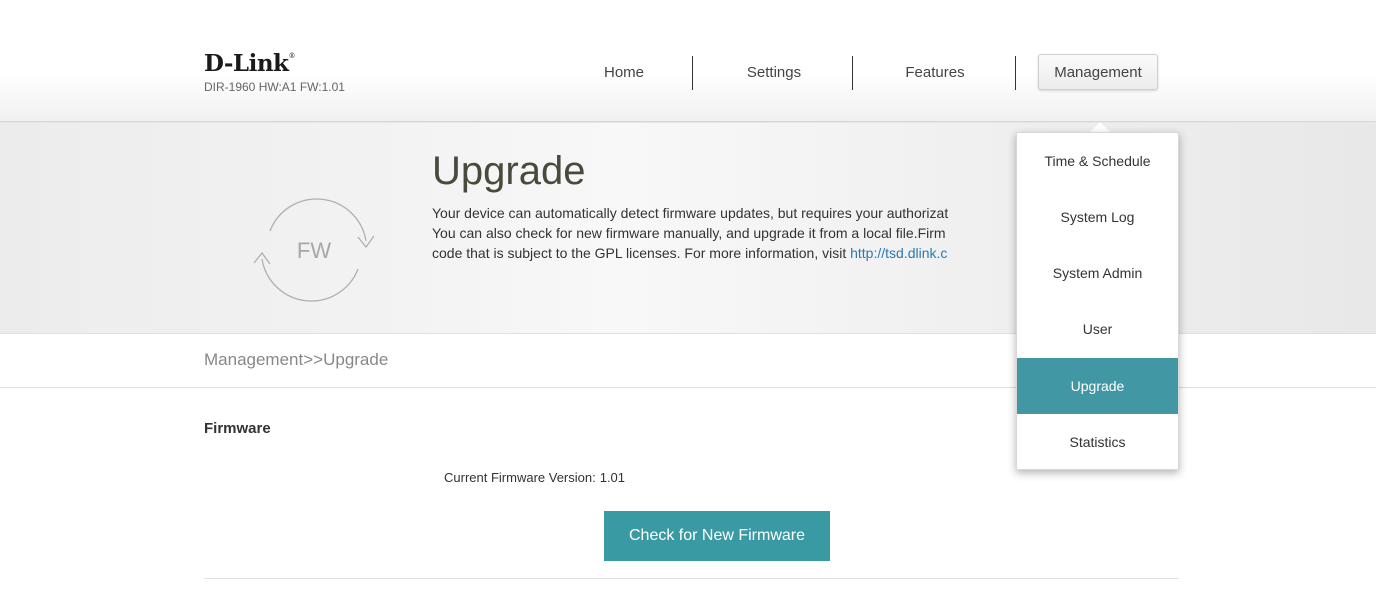 The width and height of the screenshot is (1376, 596). What do you see at coordinates (898, 253) in the screenshot?
I see `gpl-info-link: http://tsd.dlink.c` at bounding box center [898, 253].